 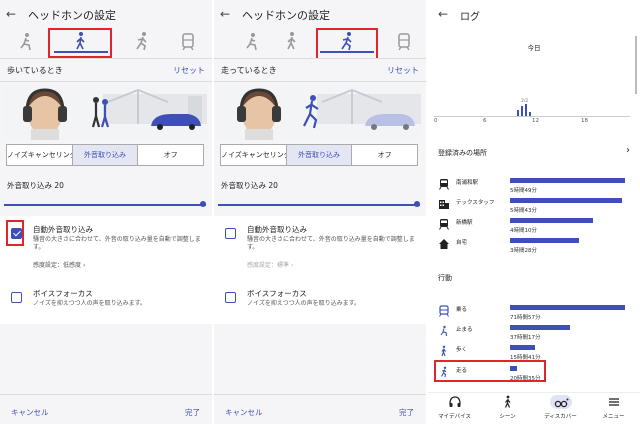 What do you see at coordinates (454, 407) in the screenshot?
I see `nav-my-device: マイデバイス` at bounding box center [454, 407].